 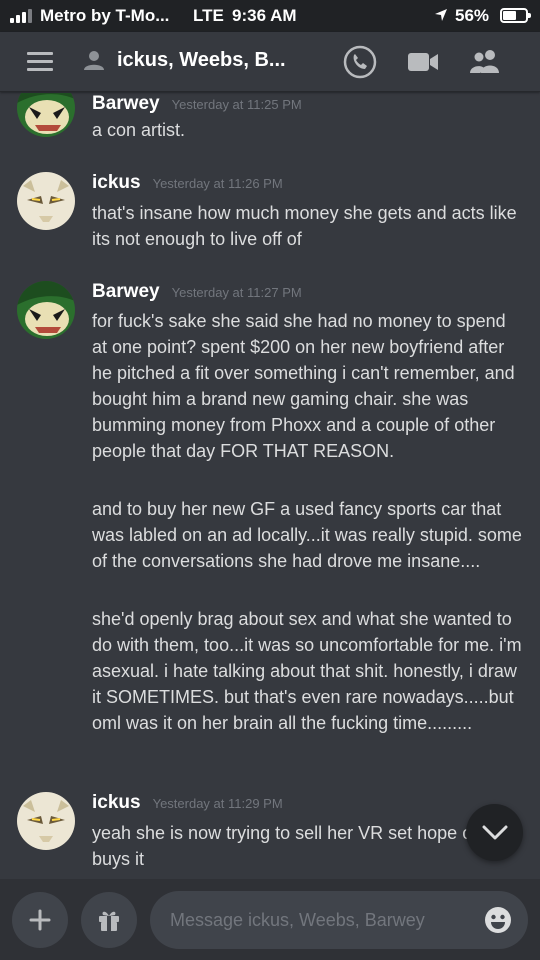 I want to click on emoji-icon, so click(x=498, y=920).